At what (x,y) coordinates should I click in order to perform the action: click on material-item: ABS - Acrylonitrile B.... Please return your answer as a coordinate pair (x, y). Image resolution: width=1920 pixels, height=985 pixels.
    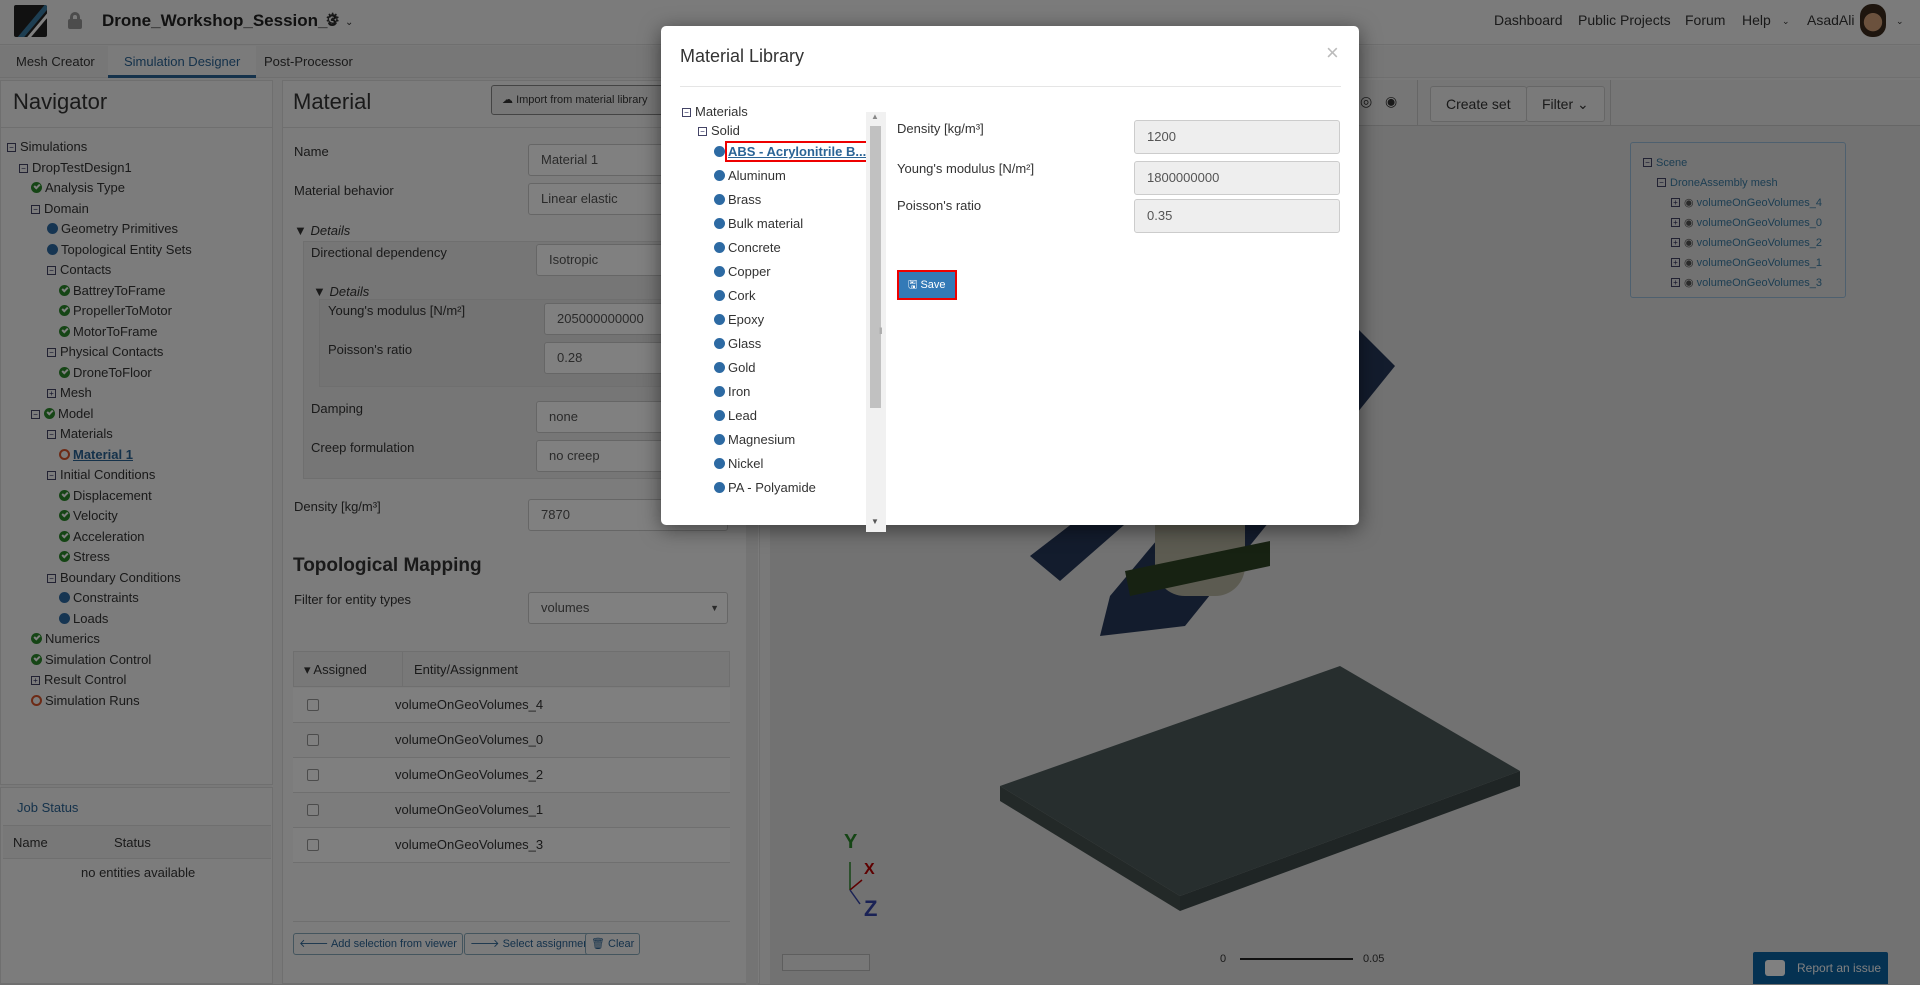
    Looking at the image, I should click on (792, 152).